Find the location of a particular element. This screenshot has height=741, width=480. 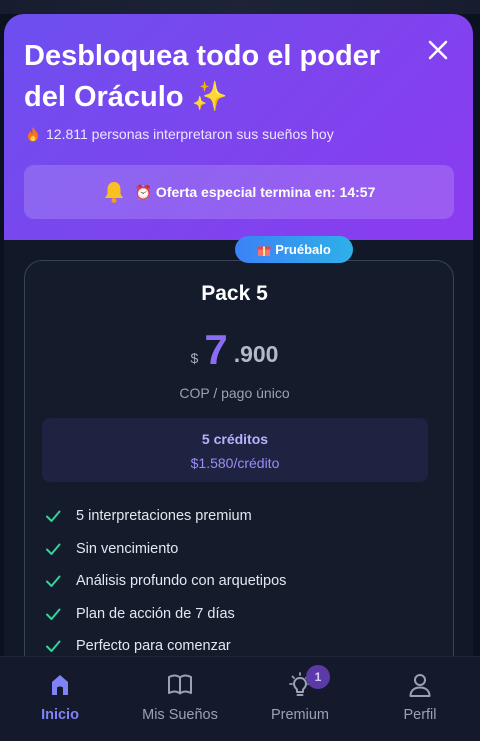

backdrop-header is located at coordinates (240, 7).